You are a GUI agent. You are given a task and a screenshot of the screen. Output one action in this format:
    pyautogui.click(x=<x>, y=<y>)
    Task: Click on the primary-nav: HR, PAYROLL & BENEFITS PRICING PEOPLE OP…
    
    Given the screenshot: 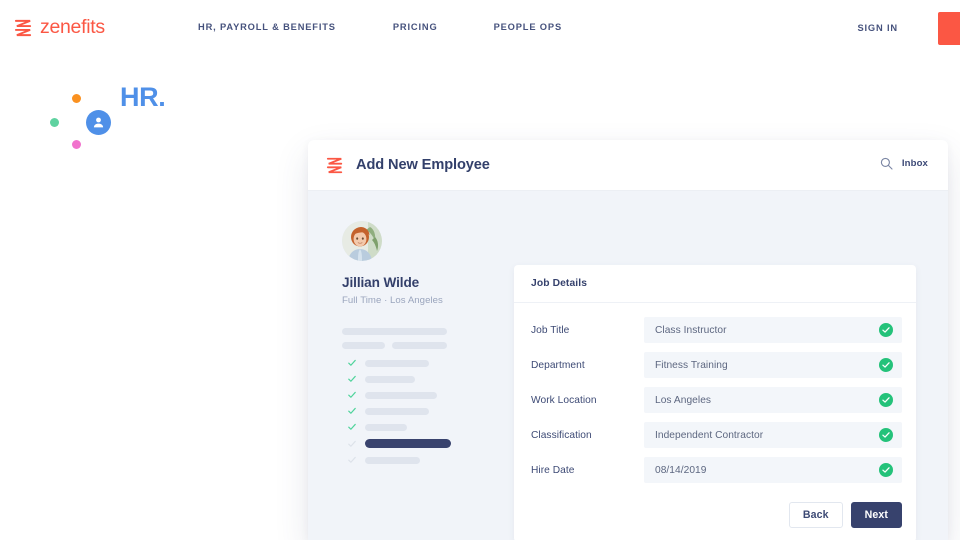 What is the action you would take?
    pyautogui.click(x=380, y=27)
    